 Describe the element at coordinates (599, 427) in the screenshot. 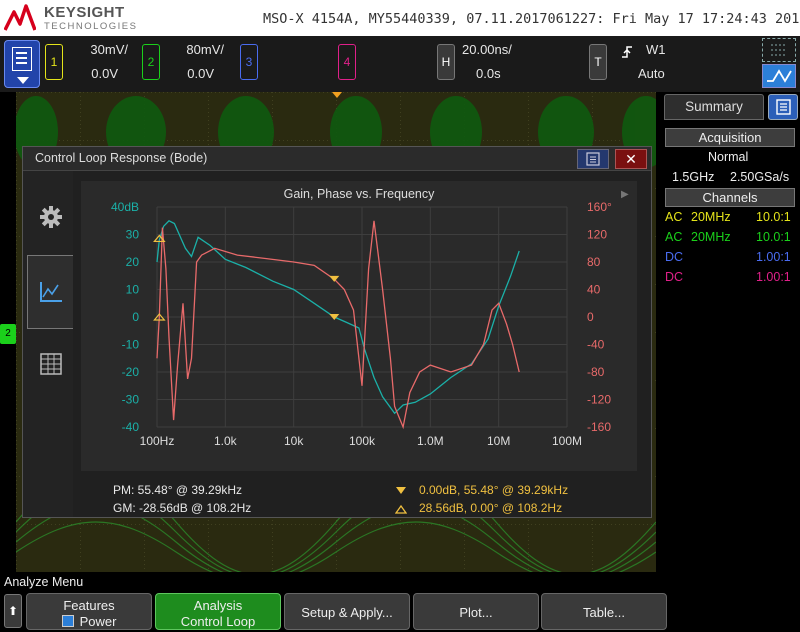

I see `y-right-tick-label: -160` at that location.